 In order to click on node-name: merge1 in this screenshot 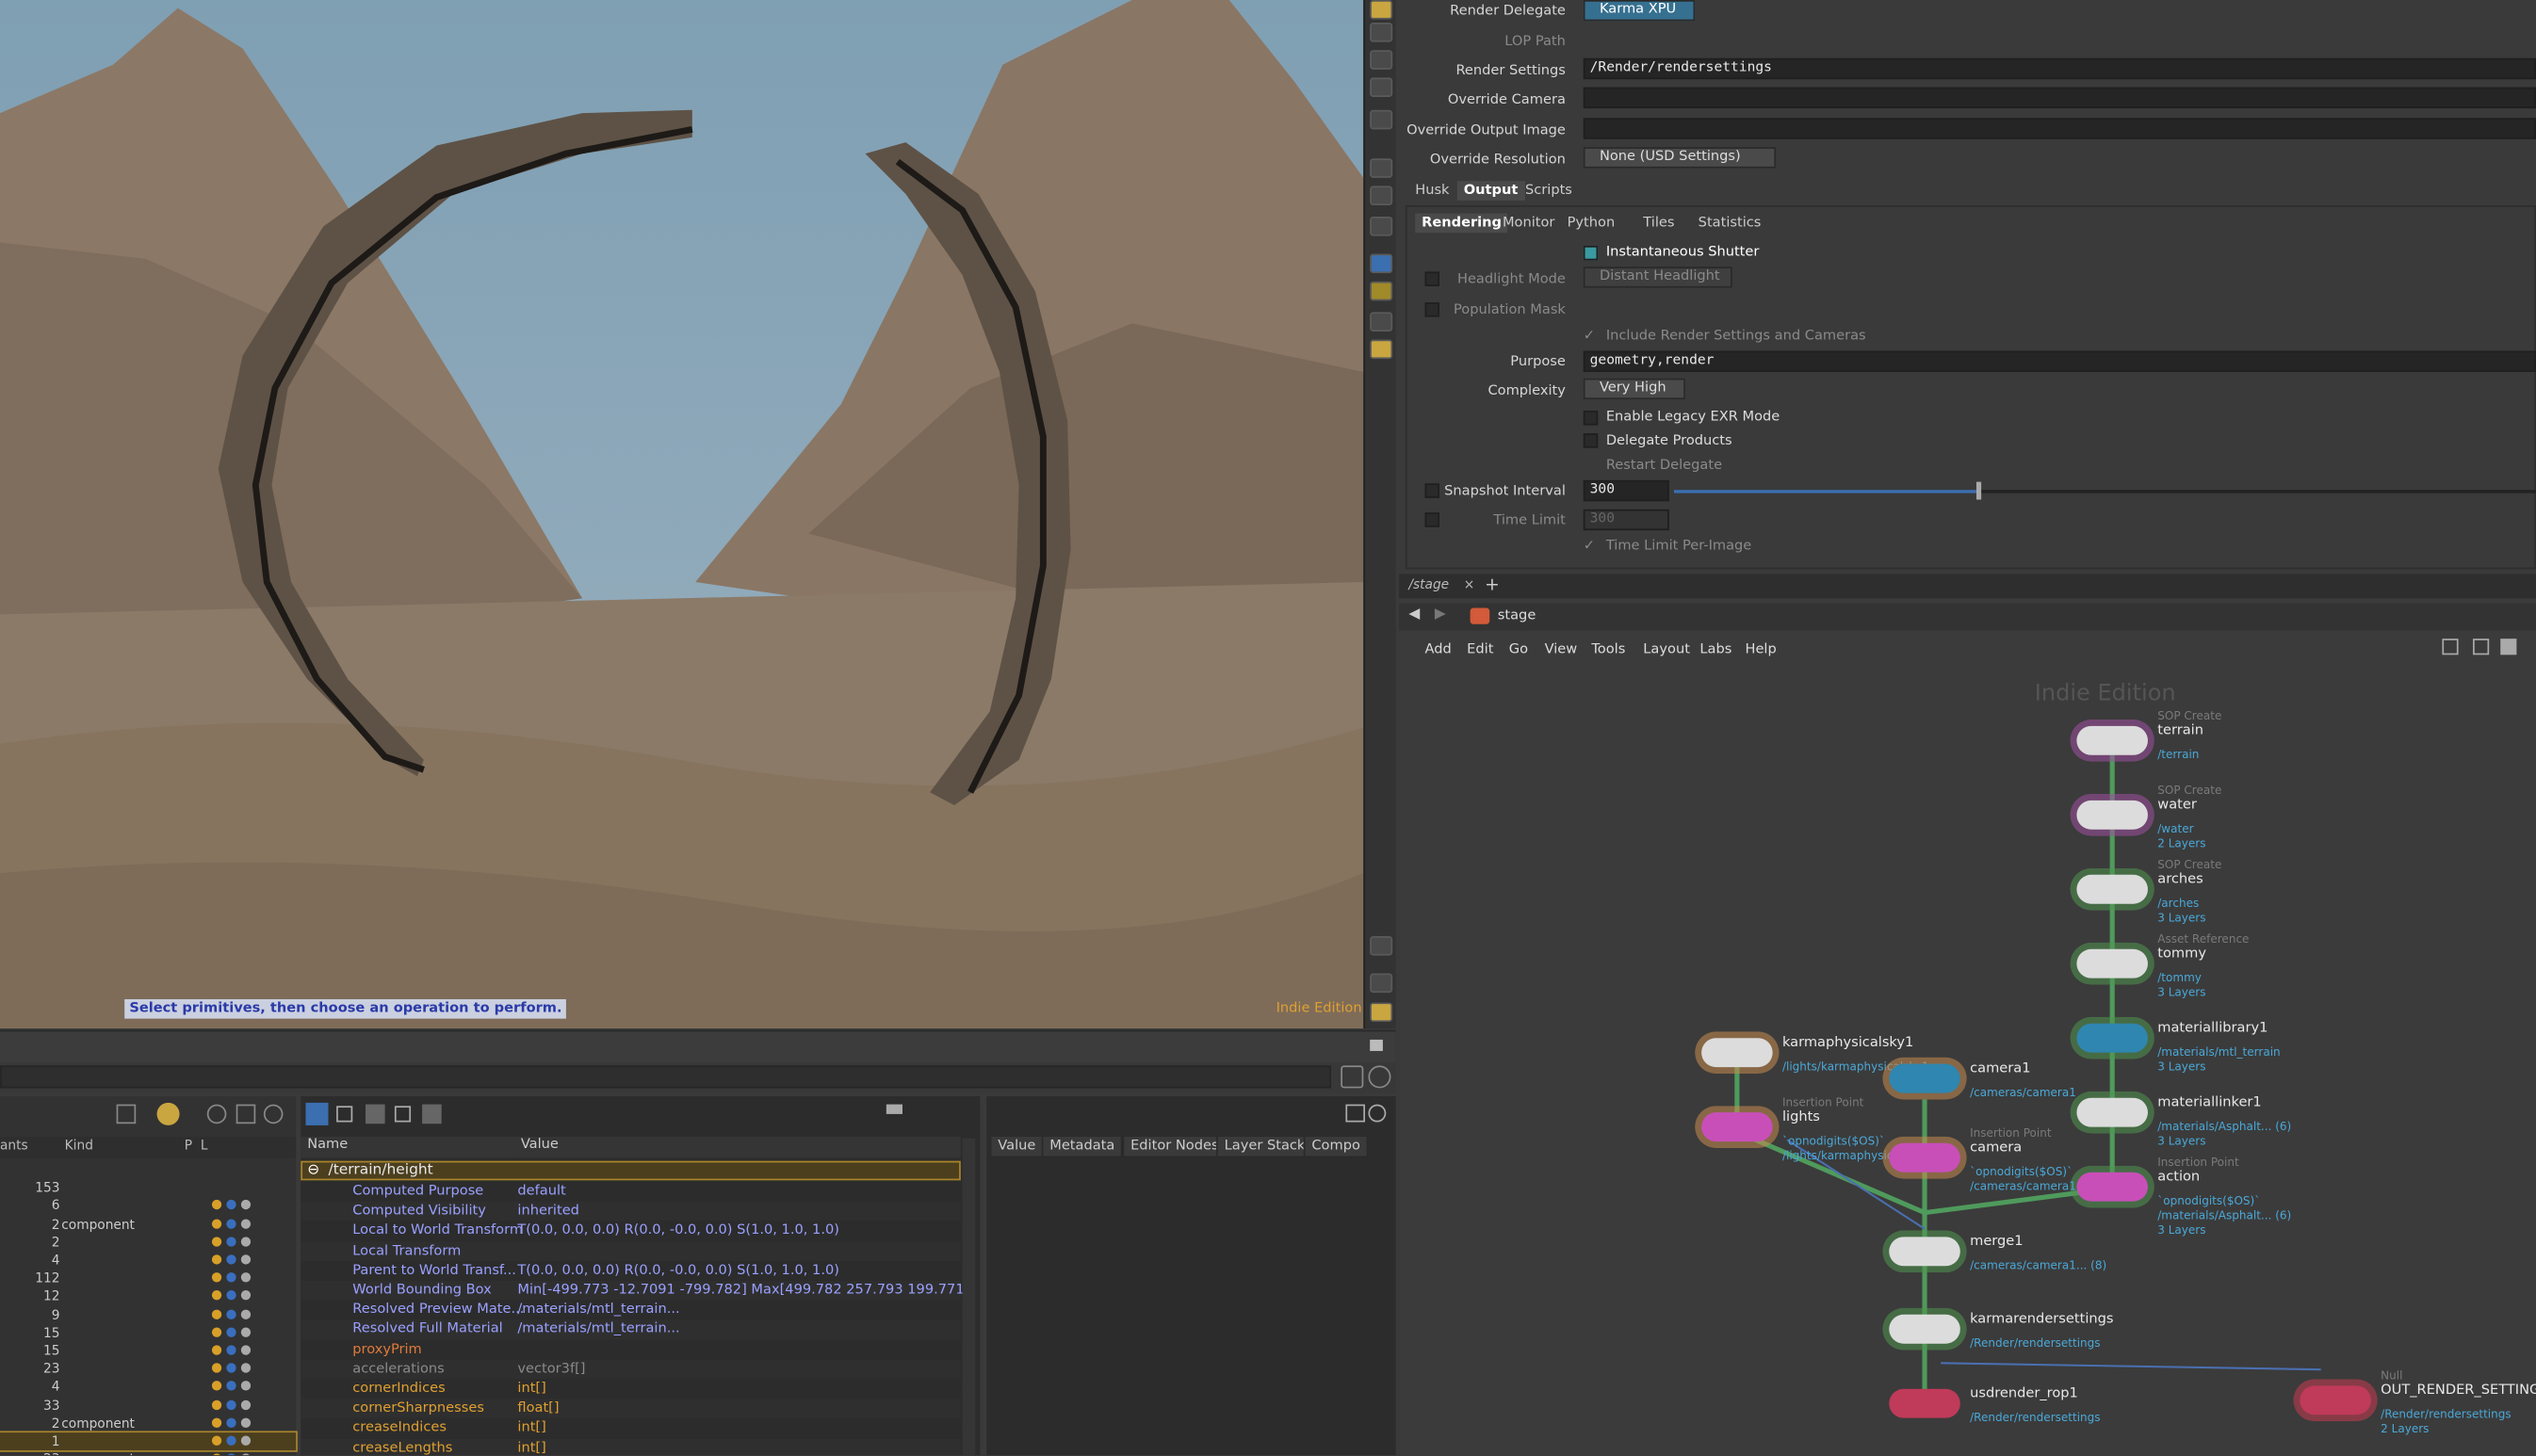, I will do `click(1997, 1242)`.